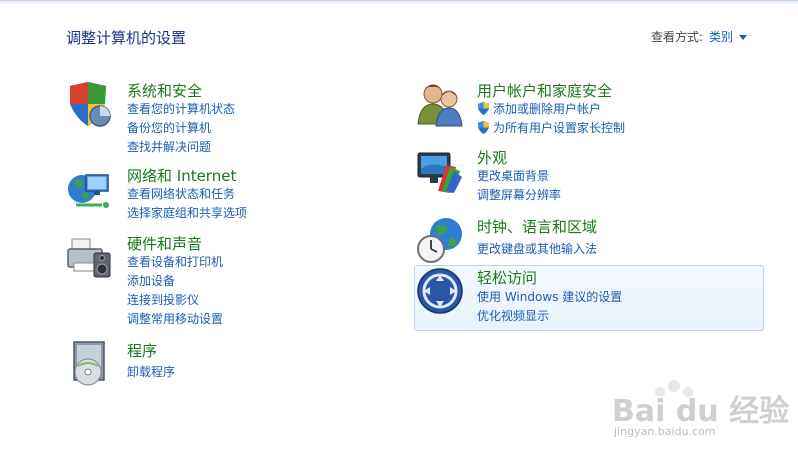  What do you see at coordinates (90, 257) in the screenshot?
I see `printer-speaker-icon` at bounding box center [90, 257].